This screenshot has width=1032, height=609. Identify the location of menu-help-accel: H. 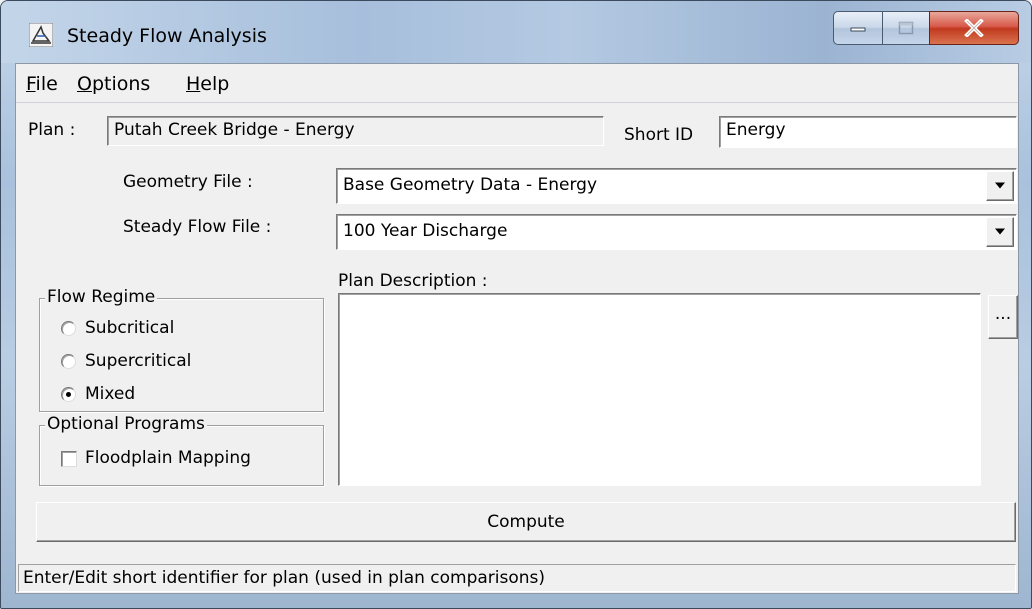
(193, 84).